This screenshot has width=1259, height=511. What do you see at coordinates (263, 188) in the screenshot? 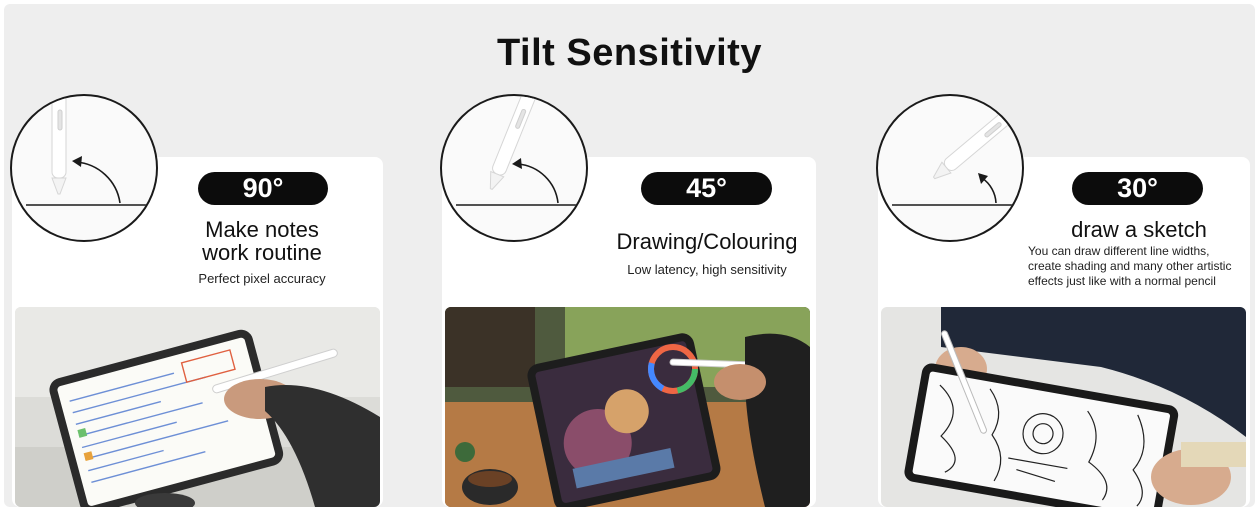
I see `angle-badge: 90°` at bounding box center [263, 188].